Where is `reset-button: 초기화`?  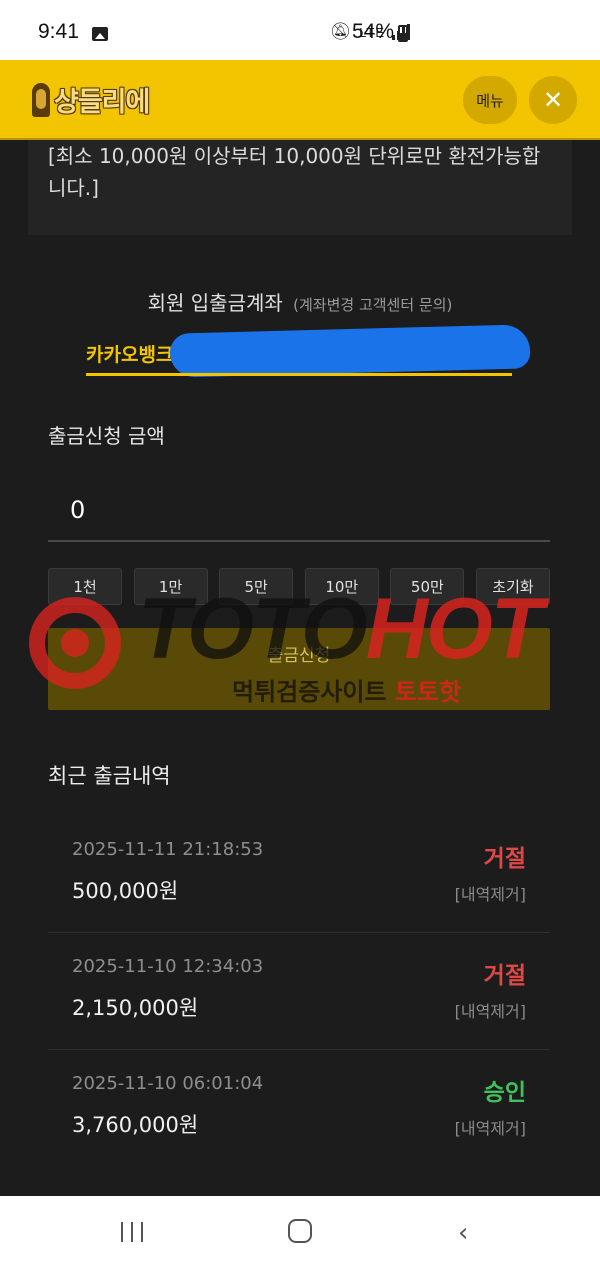
reset-button: 초기화 is located at coordinates (512, 586).